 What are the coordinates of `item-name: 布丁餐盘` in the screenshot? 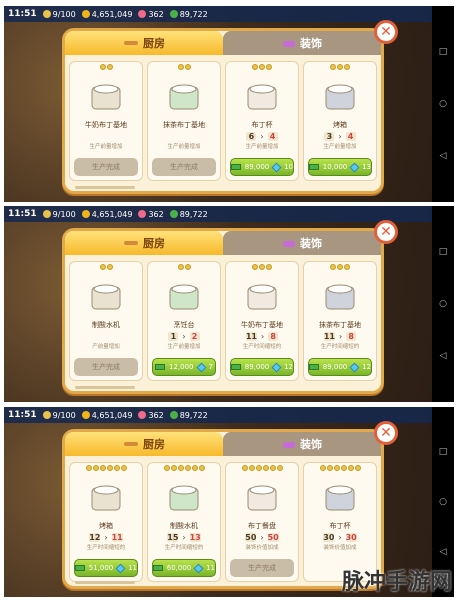 It's located at (262, 526).